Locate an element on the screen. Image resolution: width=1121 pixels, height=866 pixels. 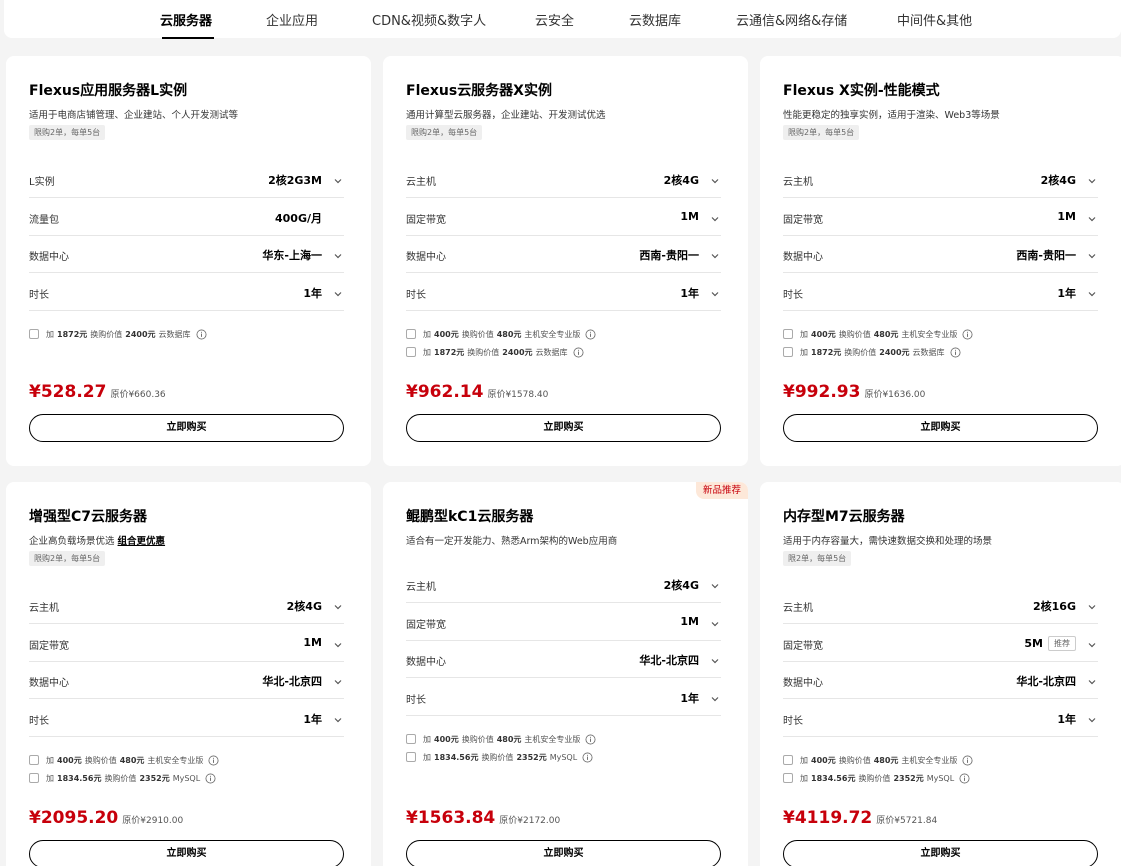
tab-enterprise-apps: 企业应用 is located at coordinates (292, 19).